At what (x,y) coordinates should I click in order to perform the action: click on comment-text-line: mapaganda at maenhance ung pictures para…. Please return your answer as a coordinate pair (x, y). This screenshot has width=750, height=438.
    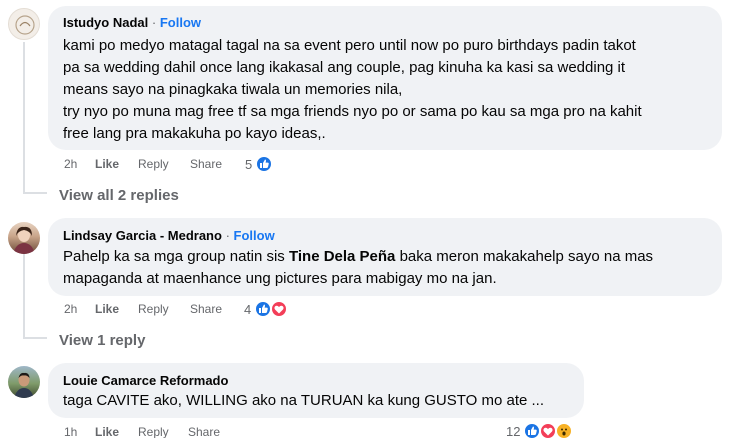
    Looking at the image, I should click on (280, 278).